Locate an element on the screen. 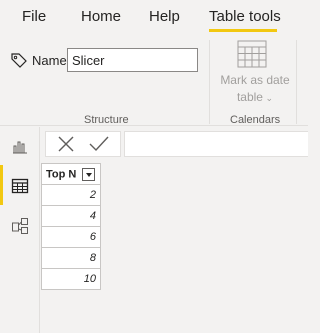  table-cell: 4 is located at coordinates (71, 216).